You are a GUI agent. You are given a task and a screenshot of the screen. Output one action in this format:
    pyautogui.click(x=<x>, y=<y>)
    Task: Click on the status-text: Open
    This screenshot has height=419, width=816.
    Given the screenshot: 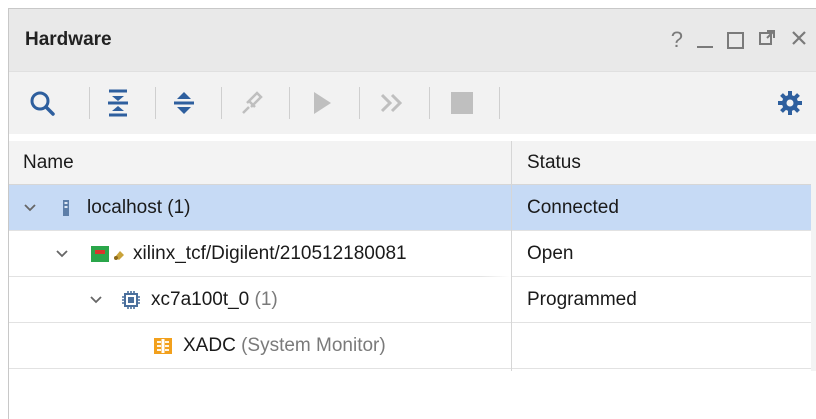 What is the action you would take?
    pyautogui.click(x=550, y=253)
    